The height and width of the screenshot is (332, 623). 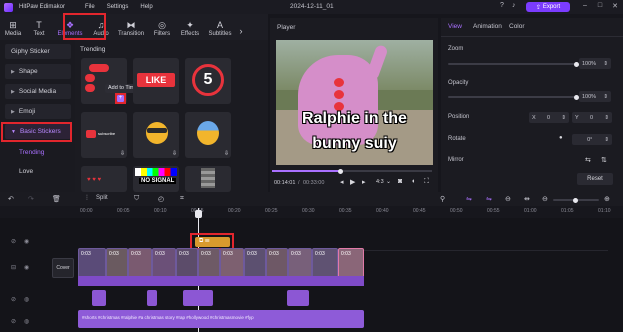 I want to click on crop-icon: ⌗, so click(x=182, y=199).